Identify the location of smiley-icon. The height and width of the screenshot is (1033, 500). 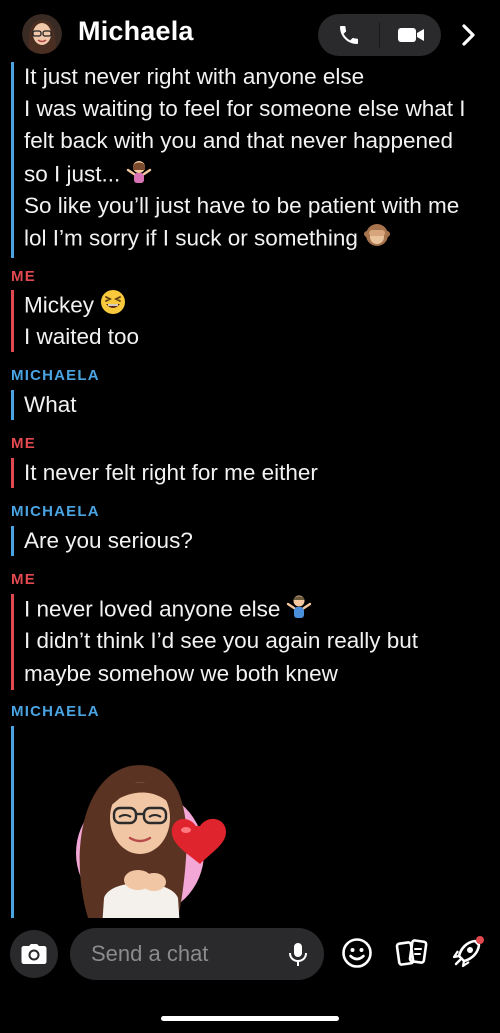
(357, 953).